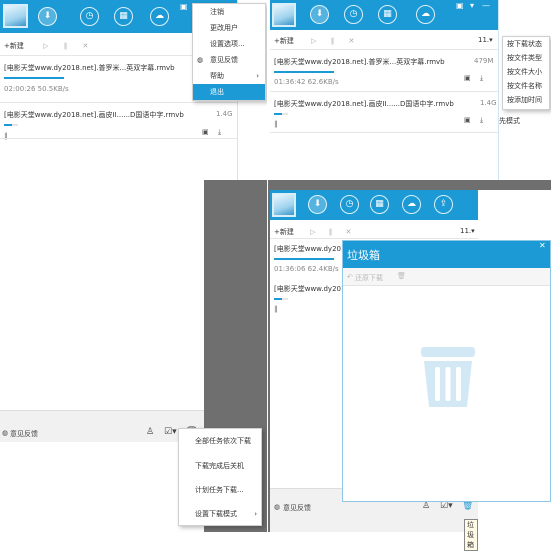 This screenshot has width=551, height=551. What do you see at coordinates (229, 92) in the screenshot?
I see `menu-item-exit: 退出` at bounding box center [229, 92].